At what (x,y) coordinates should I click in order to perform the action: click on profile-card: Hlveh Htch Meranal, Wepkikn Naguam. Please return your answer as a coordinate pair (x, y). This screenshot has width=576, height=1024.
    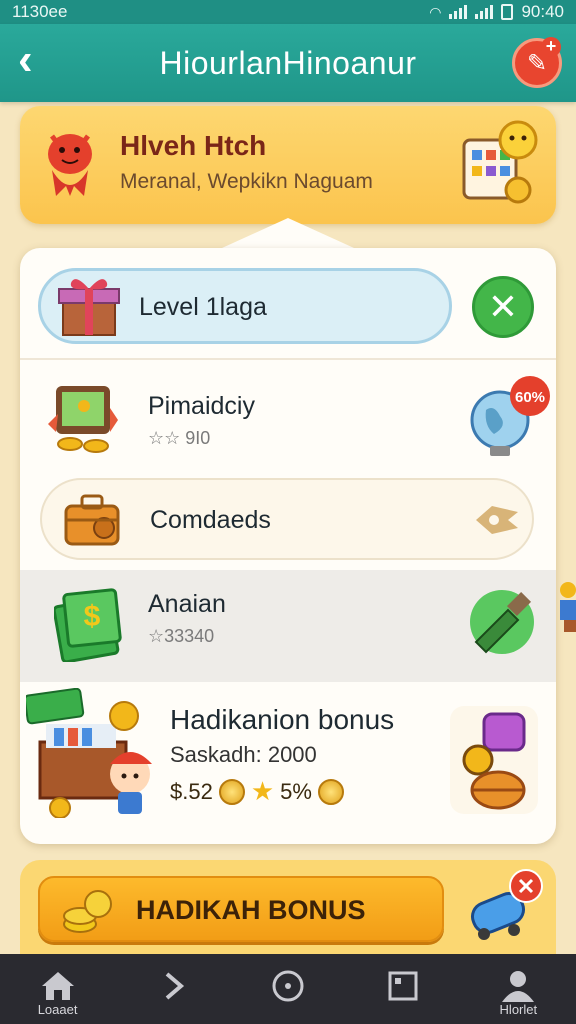
    Looking at the image, I should click on (288, 165).